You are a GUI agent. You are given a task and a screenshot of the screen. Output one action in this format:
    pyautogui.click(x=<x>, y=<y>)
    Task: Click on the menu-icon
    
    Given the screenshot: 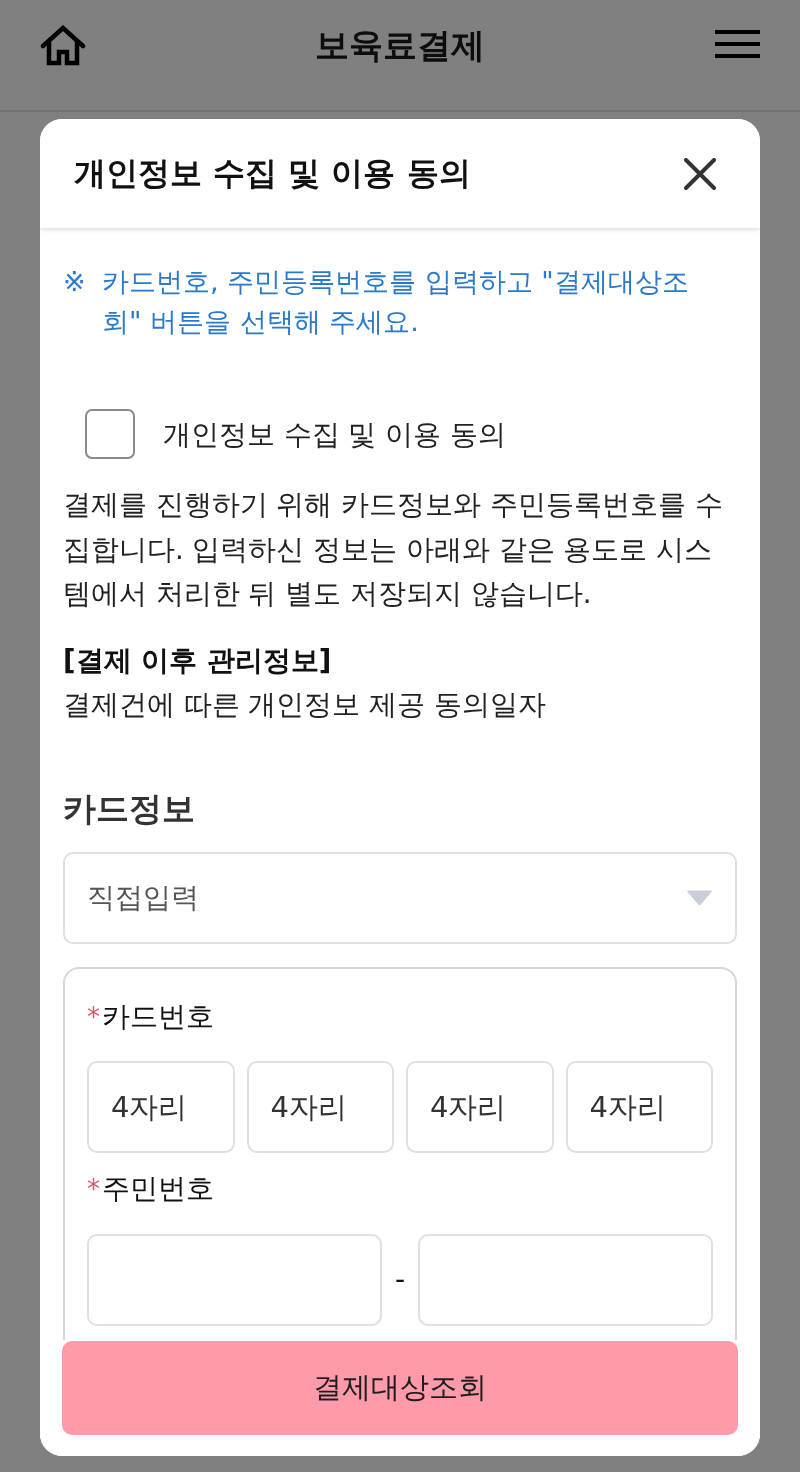 What is the action you would take?
    pyautogui.click(x=737, y=44)
    